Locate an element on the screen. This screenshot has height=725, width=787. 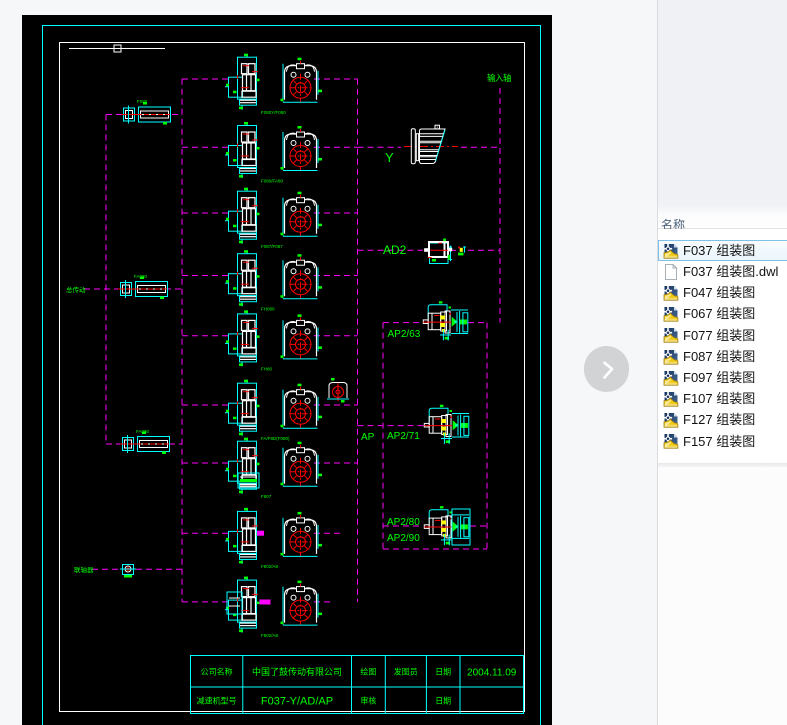
svg-text: AP2/63 is located at coordinates (404, 334).